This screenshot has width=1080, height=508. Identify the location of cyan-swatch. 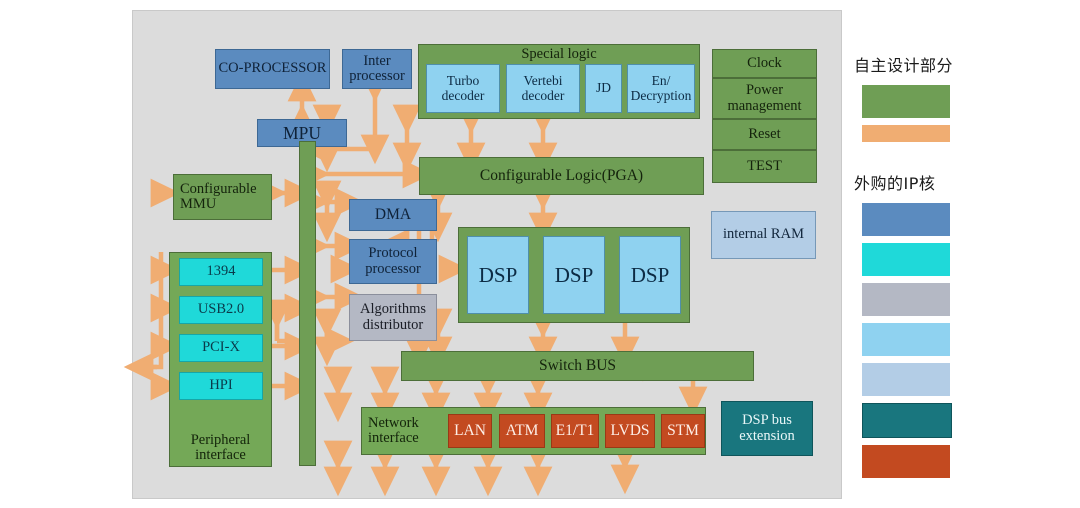
(906, 259).